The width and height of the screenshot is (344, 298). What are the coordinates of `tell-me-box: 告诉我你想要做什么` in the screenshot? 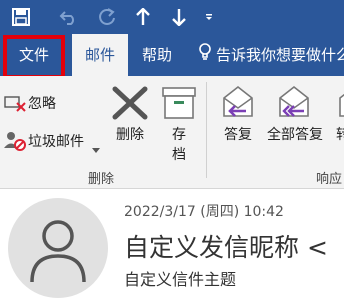 It's located at (271, 55).